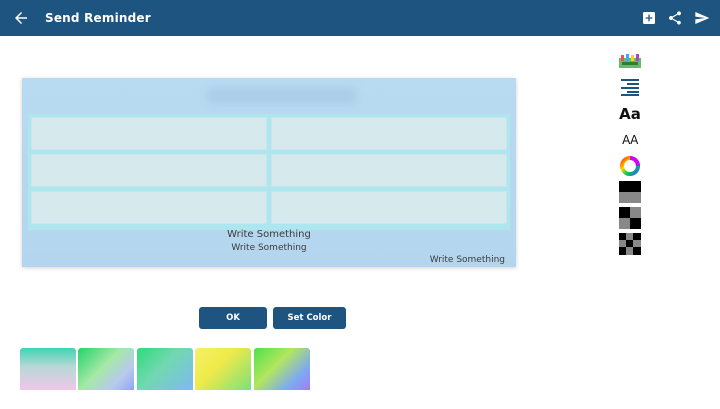 The image size is (720, 409). What do you see at coordinates (467, 260) in the screenshot?
I see `caption-text-3: Write Something` at bounding box center [467, 260].